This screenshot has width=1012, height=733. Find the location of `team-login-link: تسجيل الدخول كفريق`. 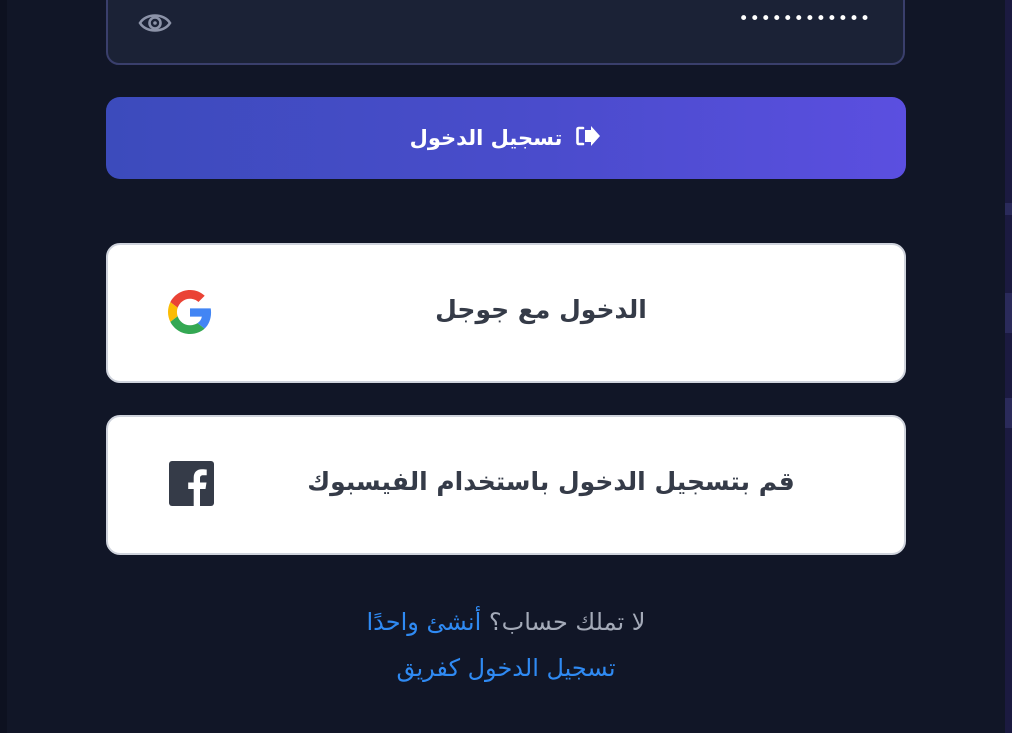

team-login-link: تسجيل الدخول كفريق is located at coordinates (506, 668).